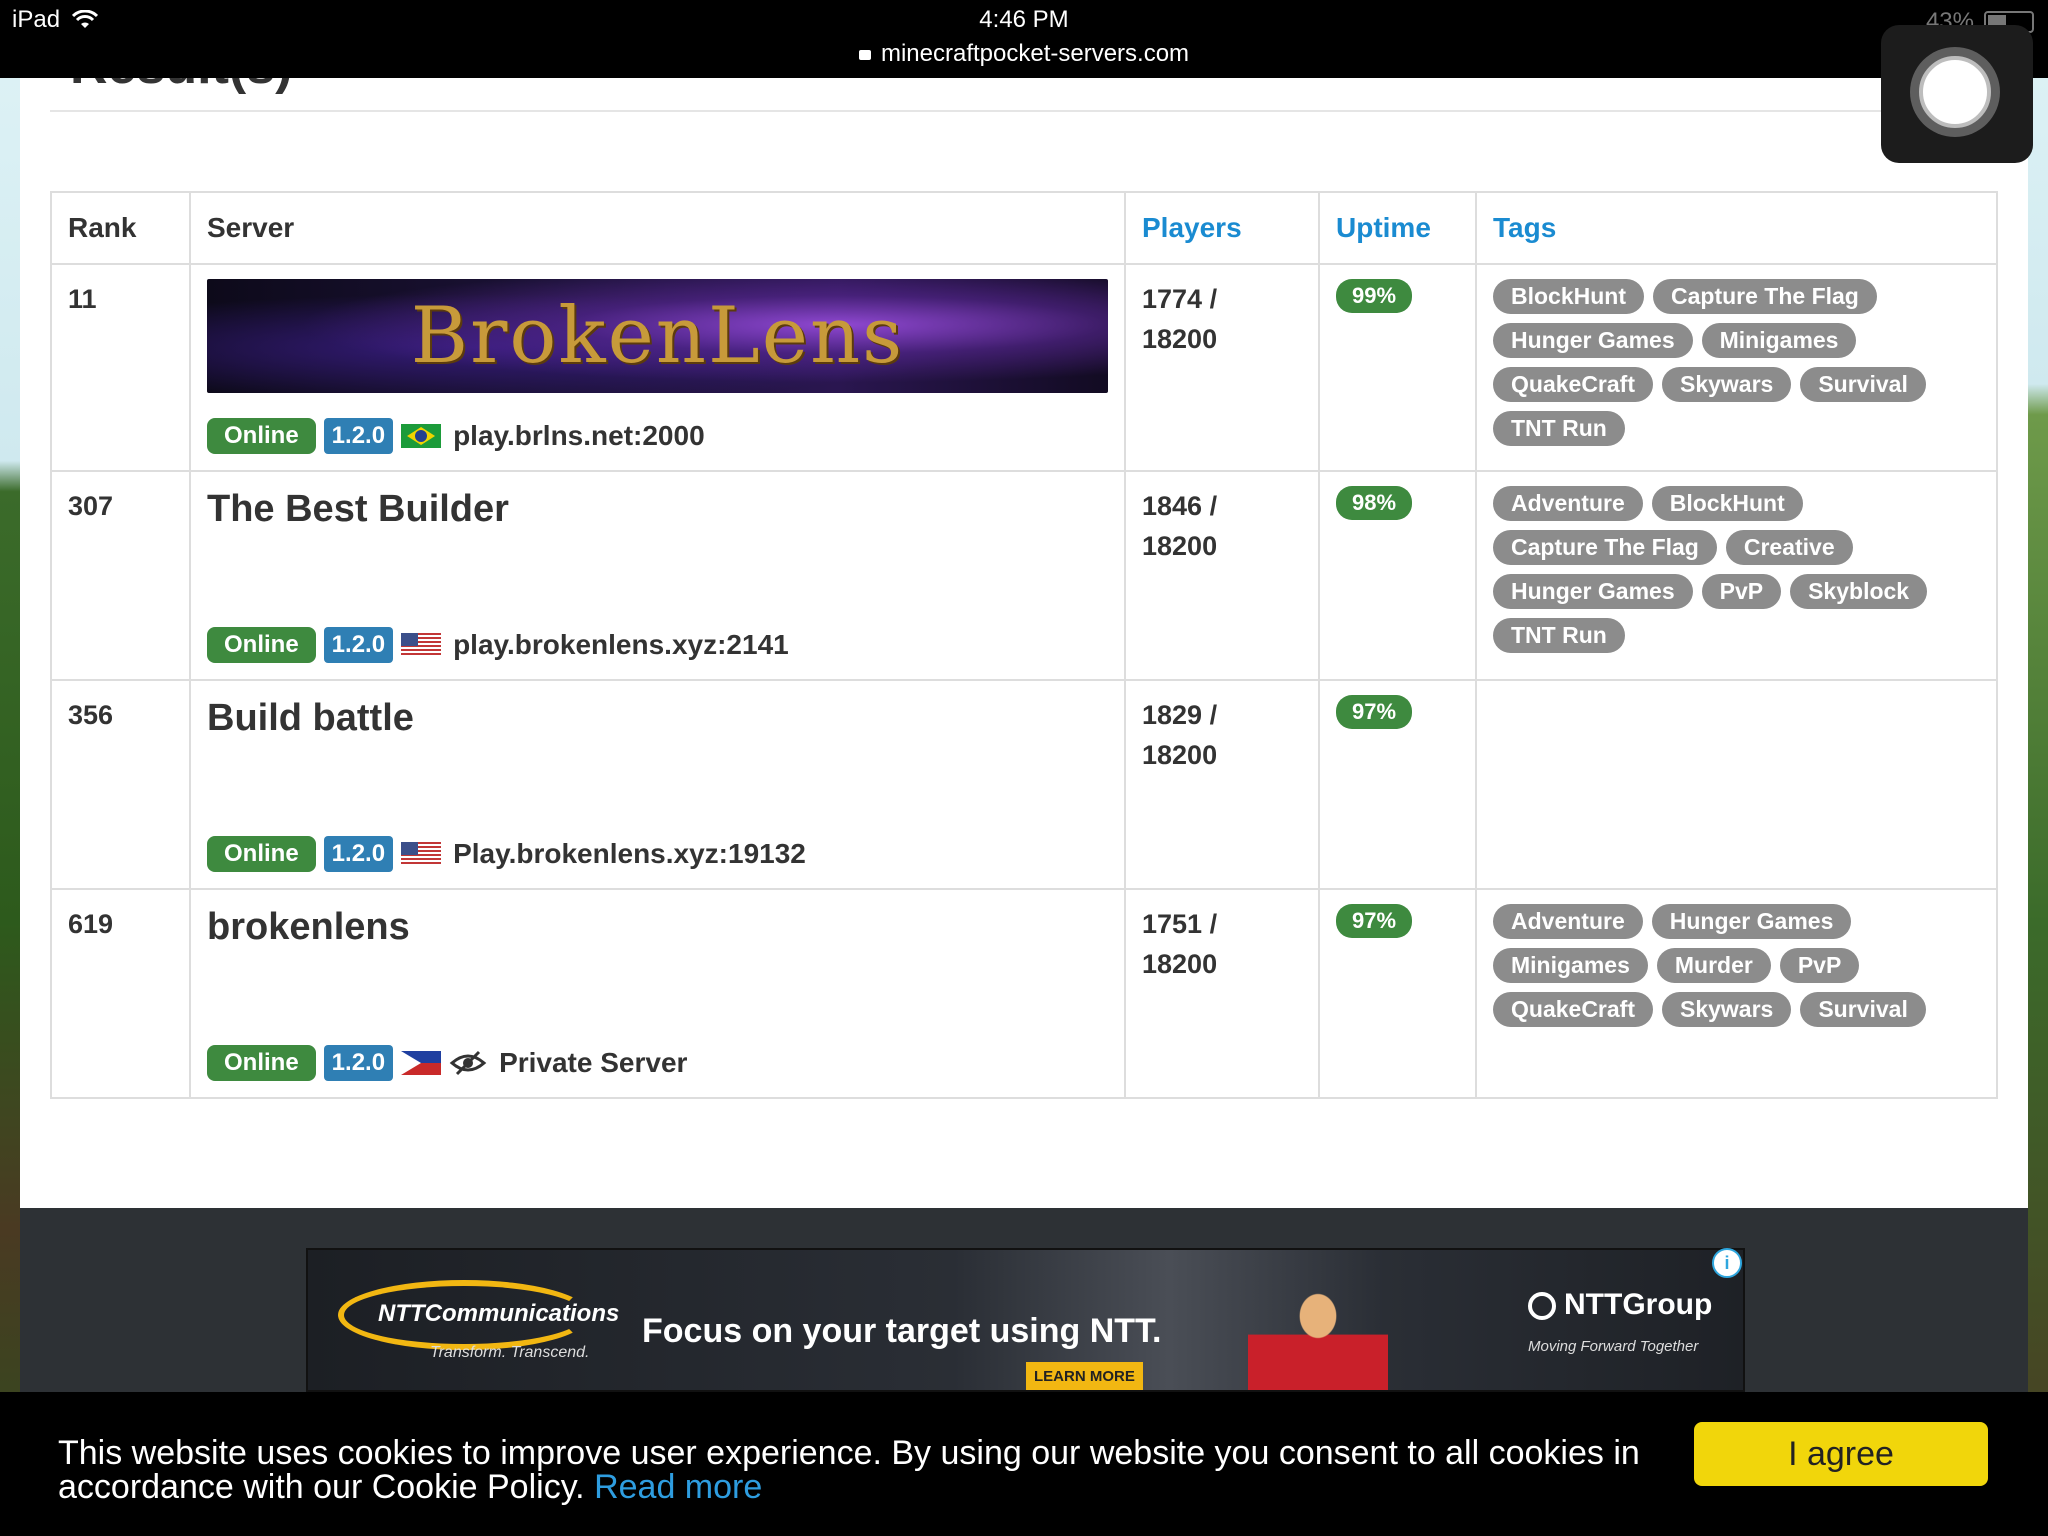  What do you see at coordinates (1397, 228) in the screenshot?
I see `header-uptime-sort: Uptime` at bounding box center [1397, 228].